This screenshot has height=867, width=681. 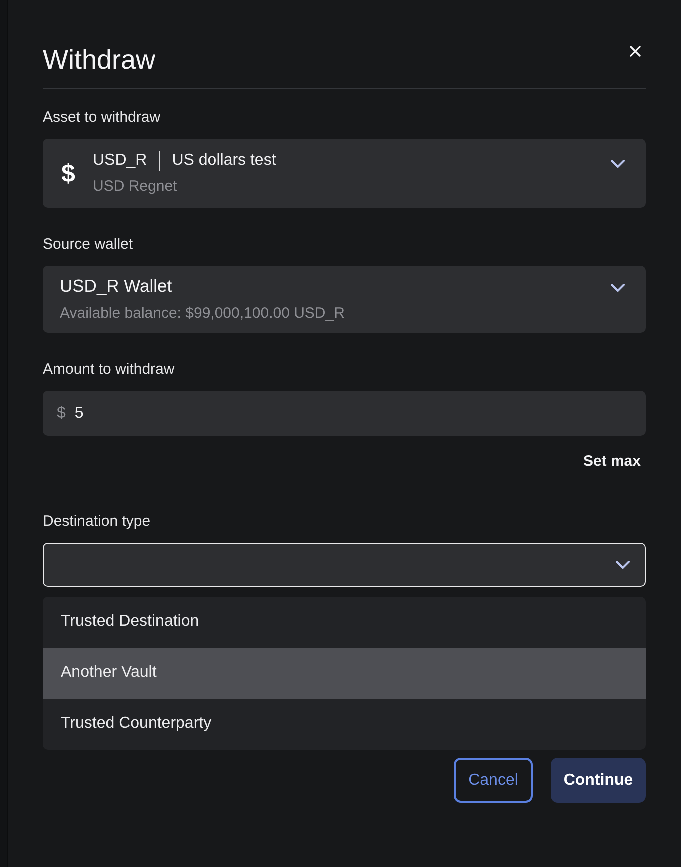 What do you see at coordinates (109, 370) in the screenshot?
I see `field-label: Amount to withdraw` at bounding box center [109, 370].